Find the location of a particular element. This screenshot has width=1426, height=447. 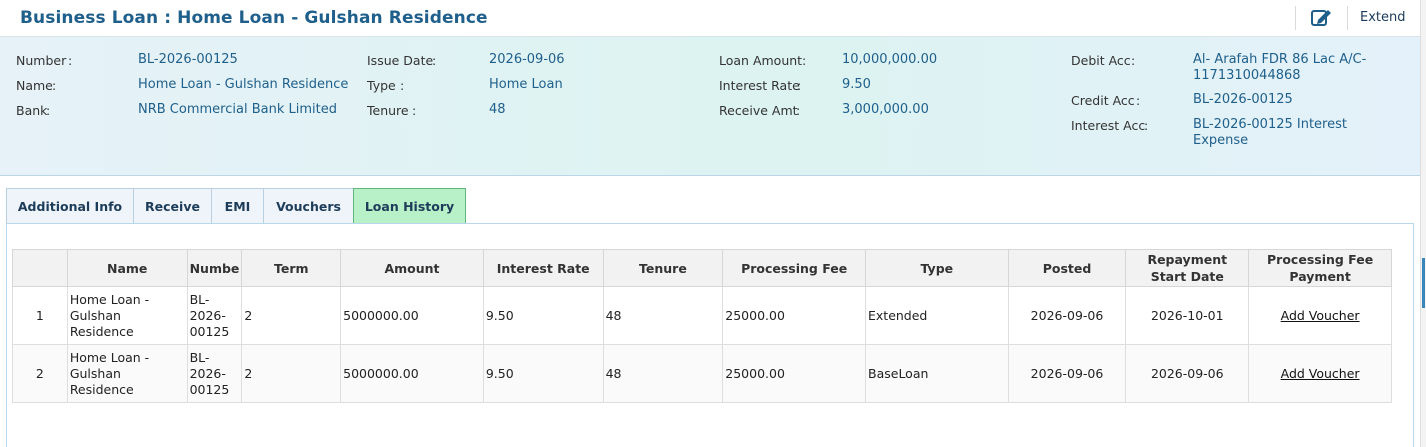

interest-acc-label: Interest Acc is located at coordinates (1108, 125).